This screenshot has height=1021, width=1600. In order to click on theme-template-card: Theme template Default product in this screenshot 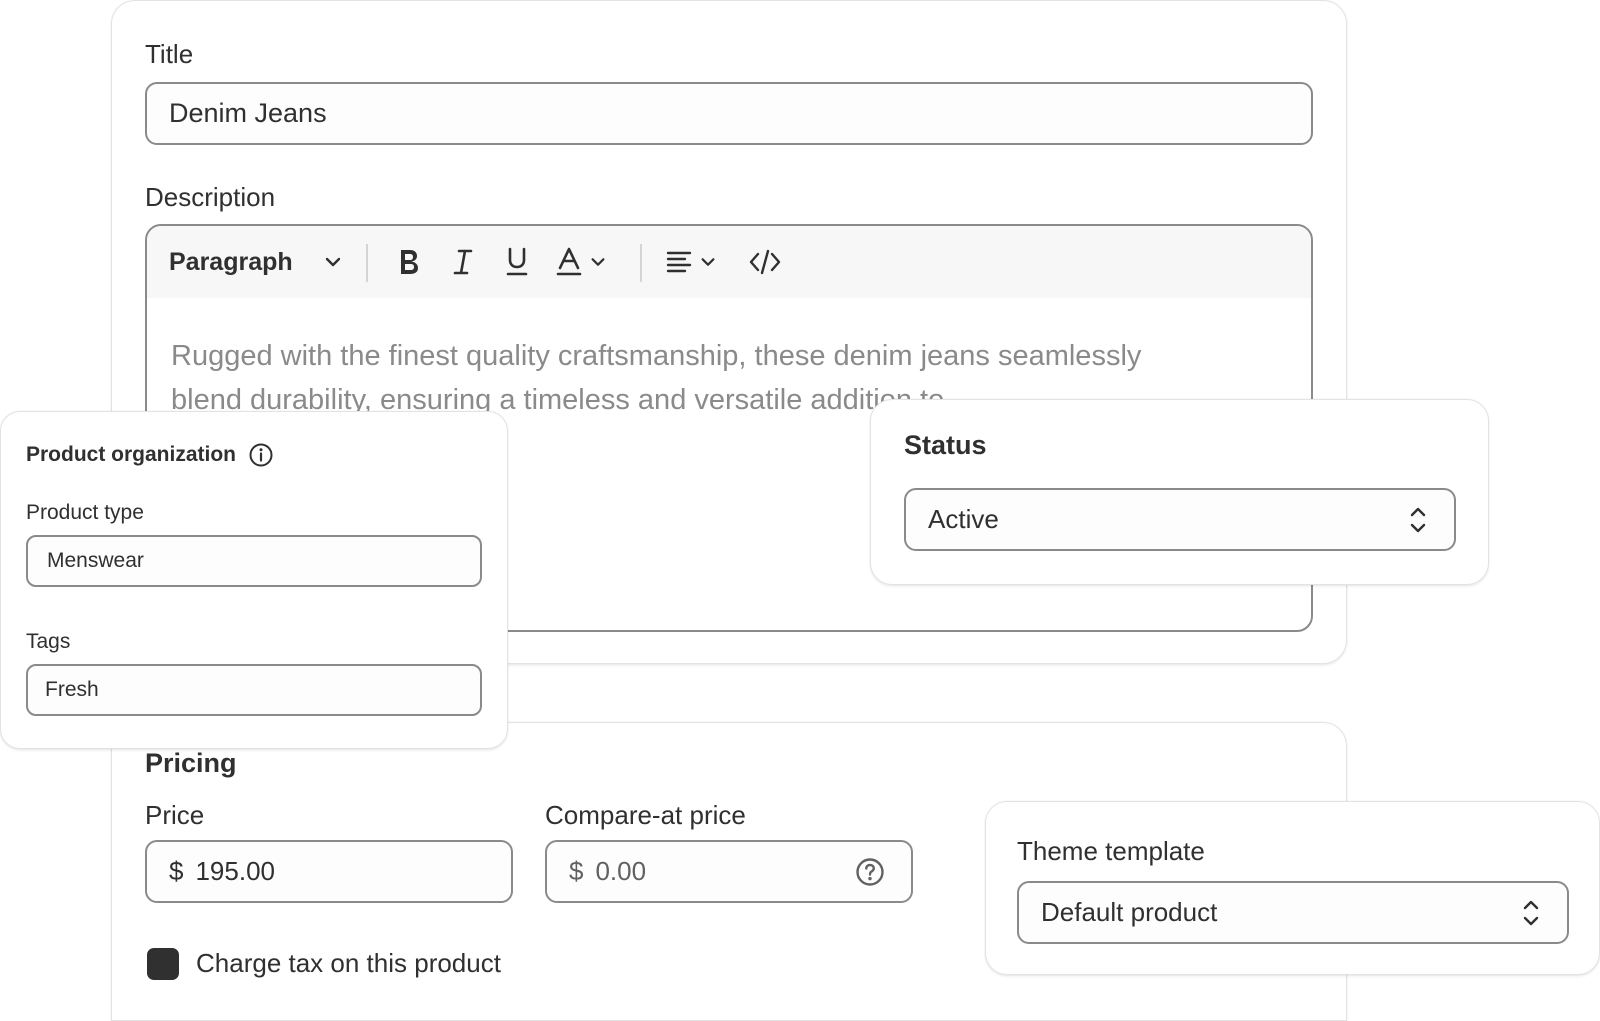, I will do `click(1292, 888)`.